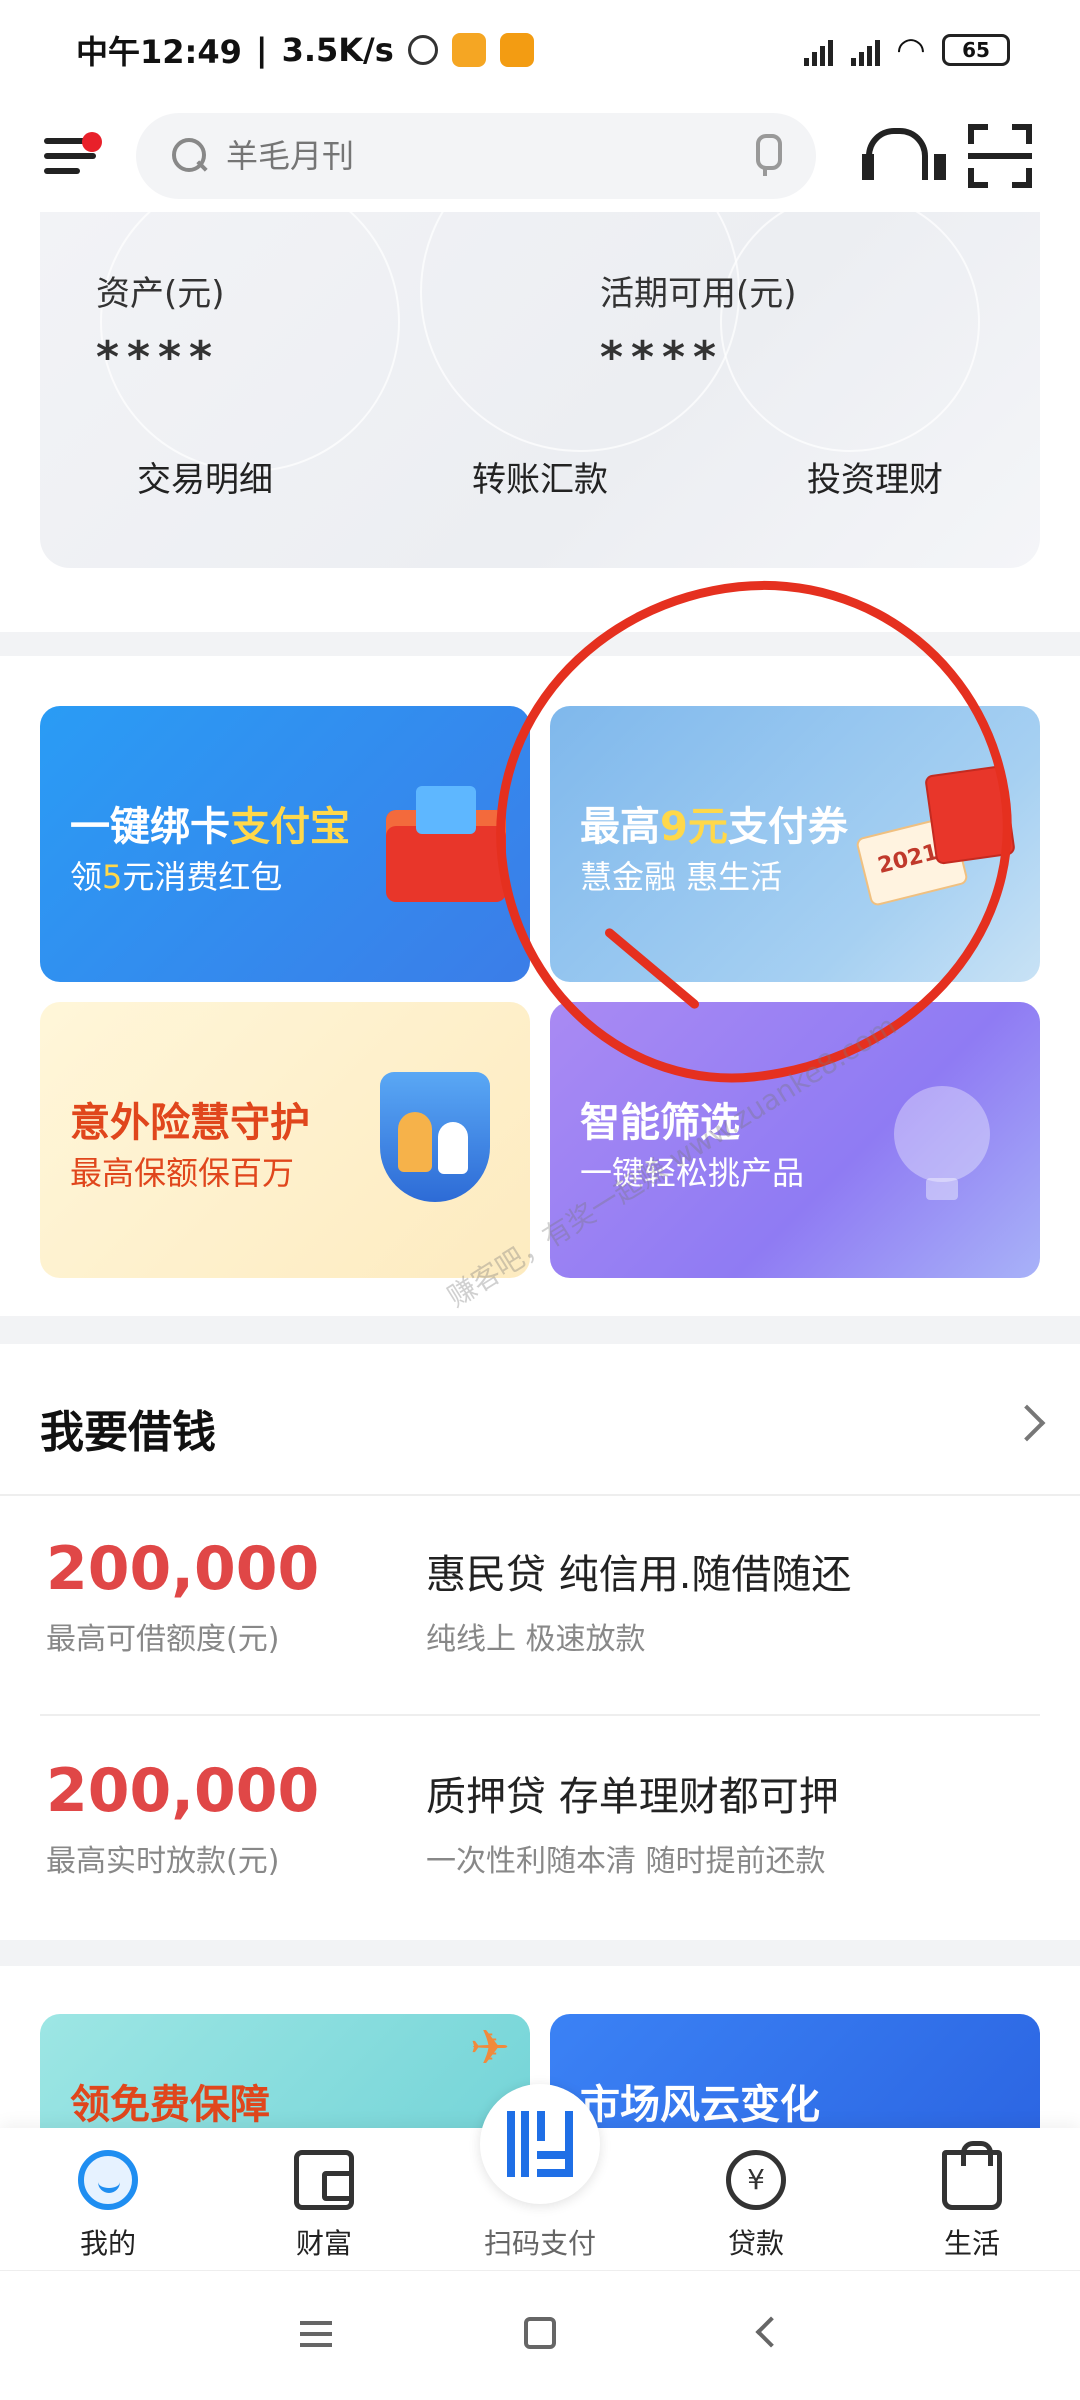  Describe the element at coordinates (903, 156) in the screenshot. I see `customer-service-icon` at that location.